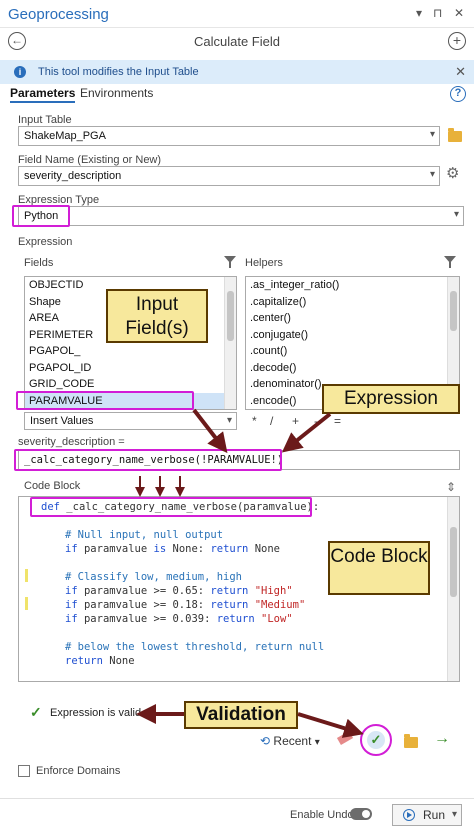 This screenshot has width=474, height=833. Describe the element at coordinates (306, 432) in the screenshot. I see `arrow-expression-to-input` at that location.